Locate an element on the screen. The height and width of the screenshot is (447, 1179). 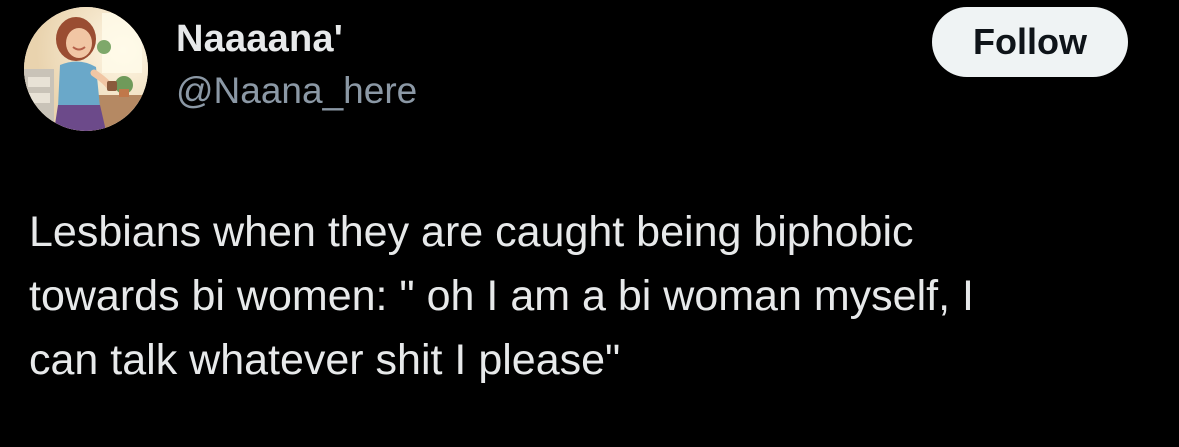
tweet-text-line: can talk whatever shit I please" is located at coordinates (325, 360).